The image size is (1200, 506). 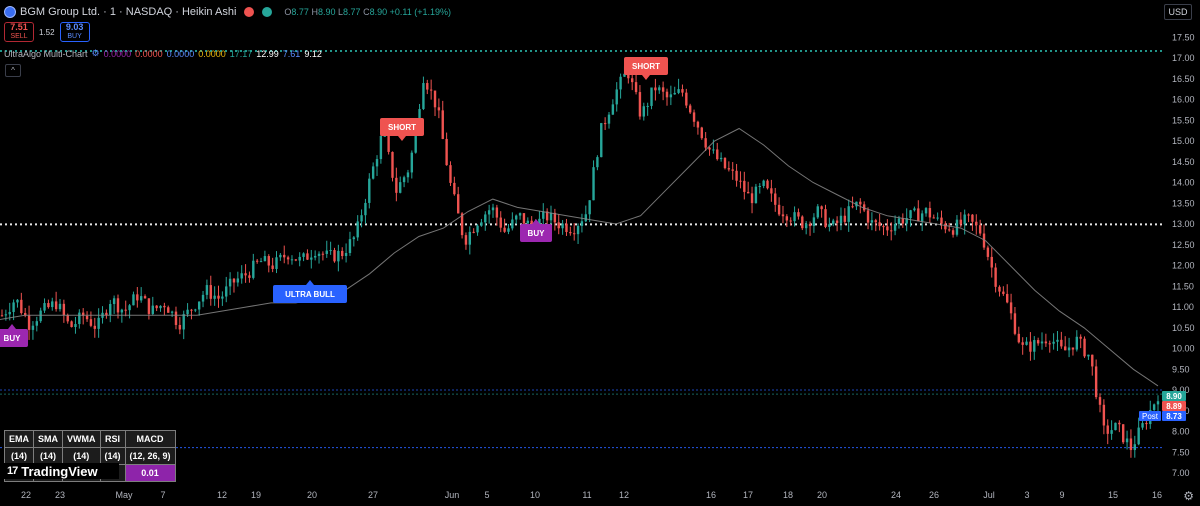 I want to click on table-header: EMA, so click(x=19, y=439).